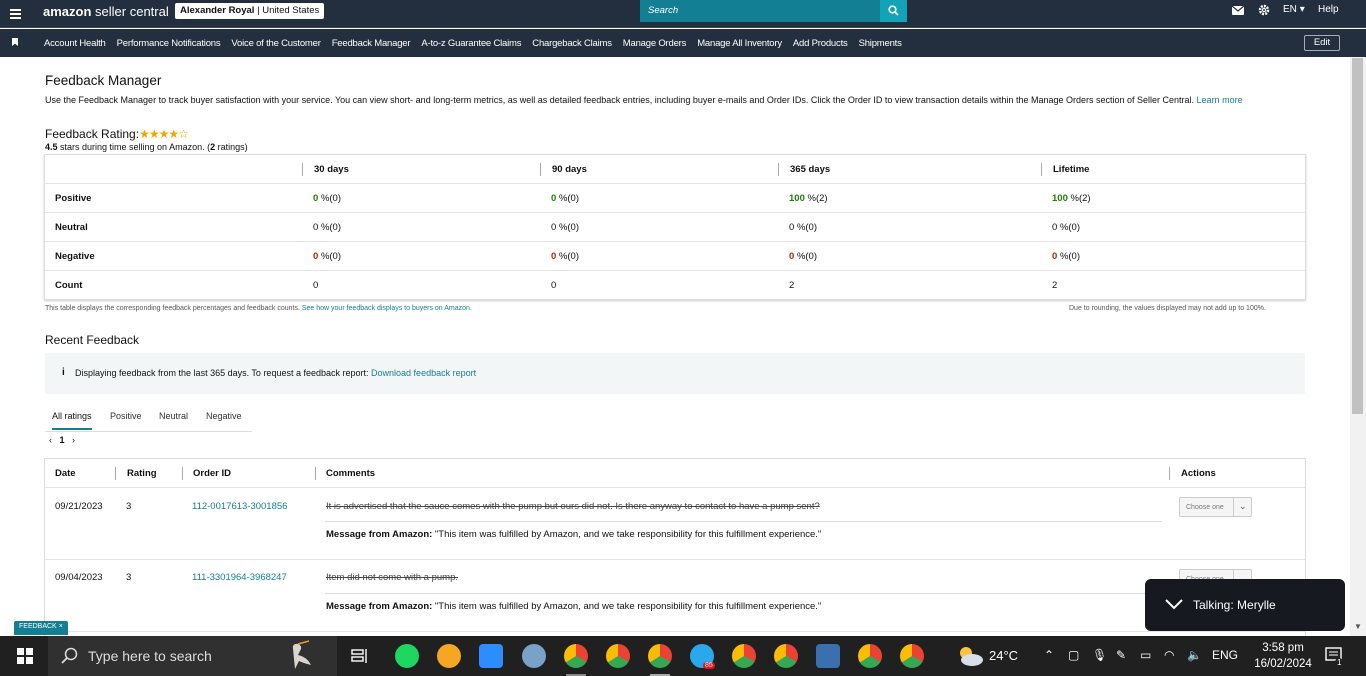 This screenshot has width=1366, height=676. I want to click on seller-central-logo: amazon seller central, so click(106, 11).